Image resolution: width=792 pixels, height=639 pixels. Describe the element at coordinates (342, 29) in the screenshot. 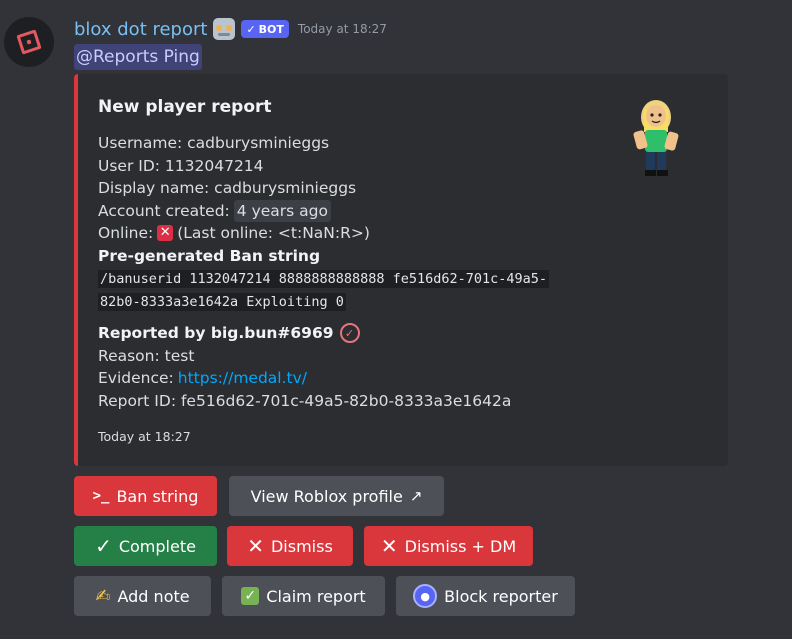

I see `message-timestamp: Today at 18:27` at that location.